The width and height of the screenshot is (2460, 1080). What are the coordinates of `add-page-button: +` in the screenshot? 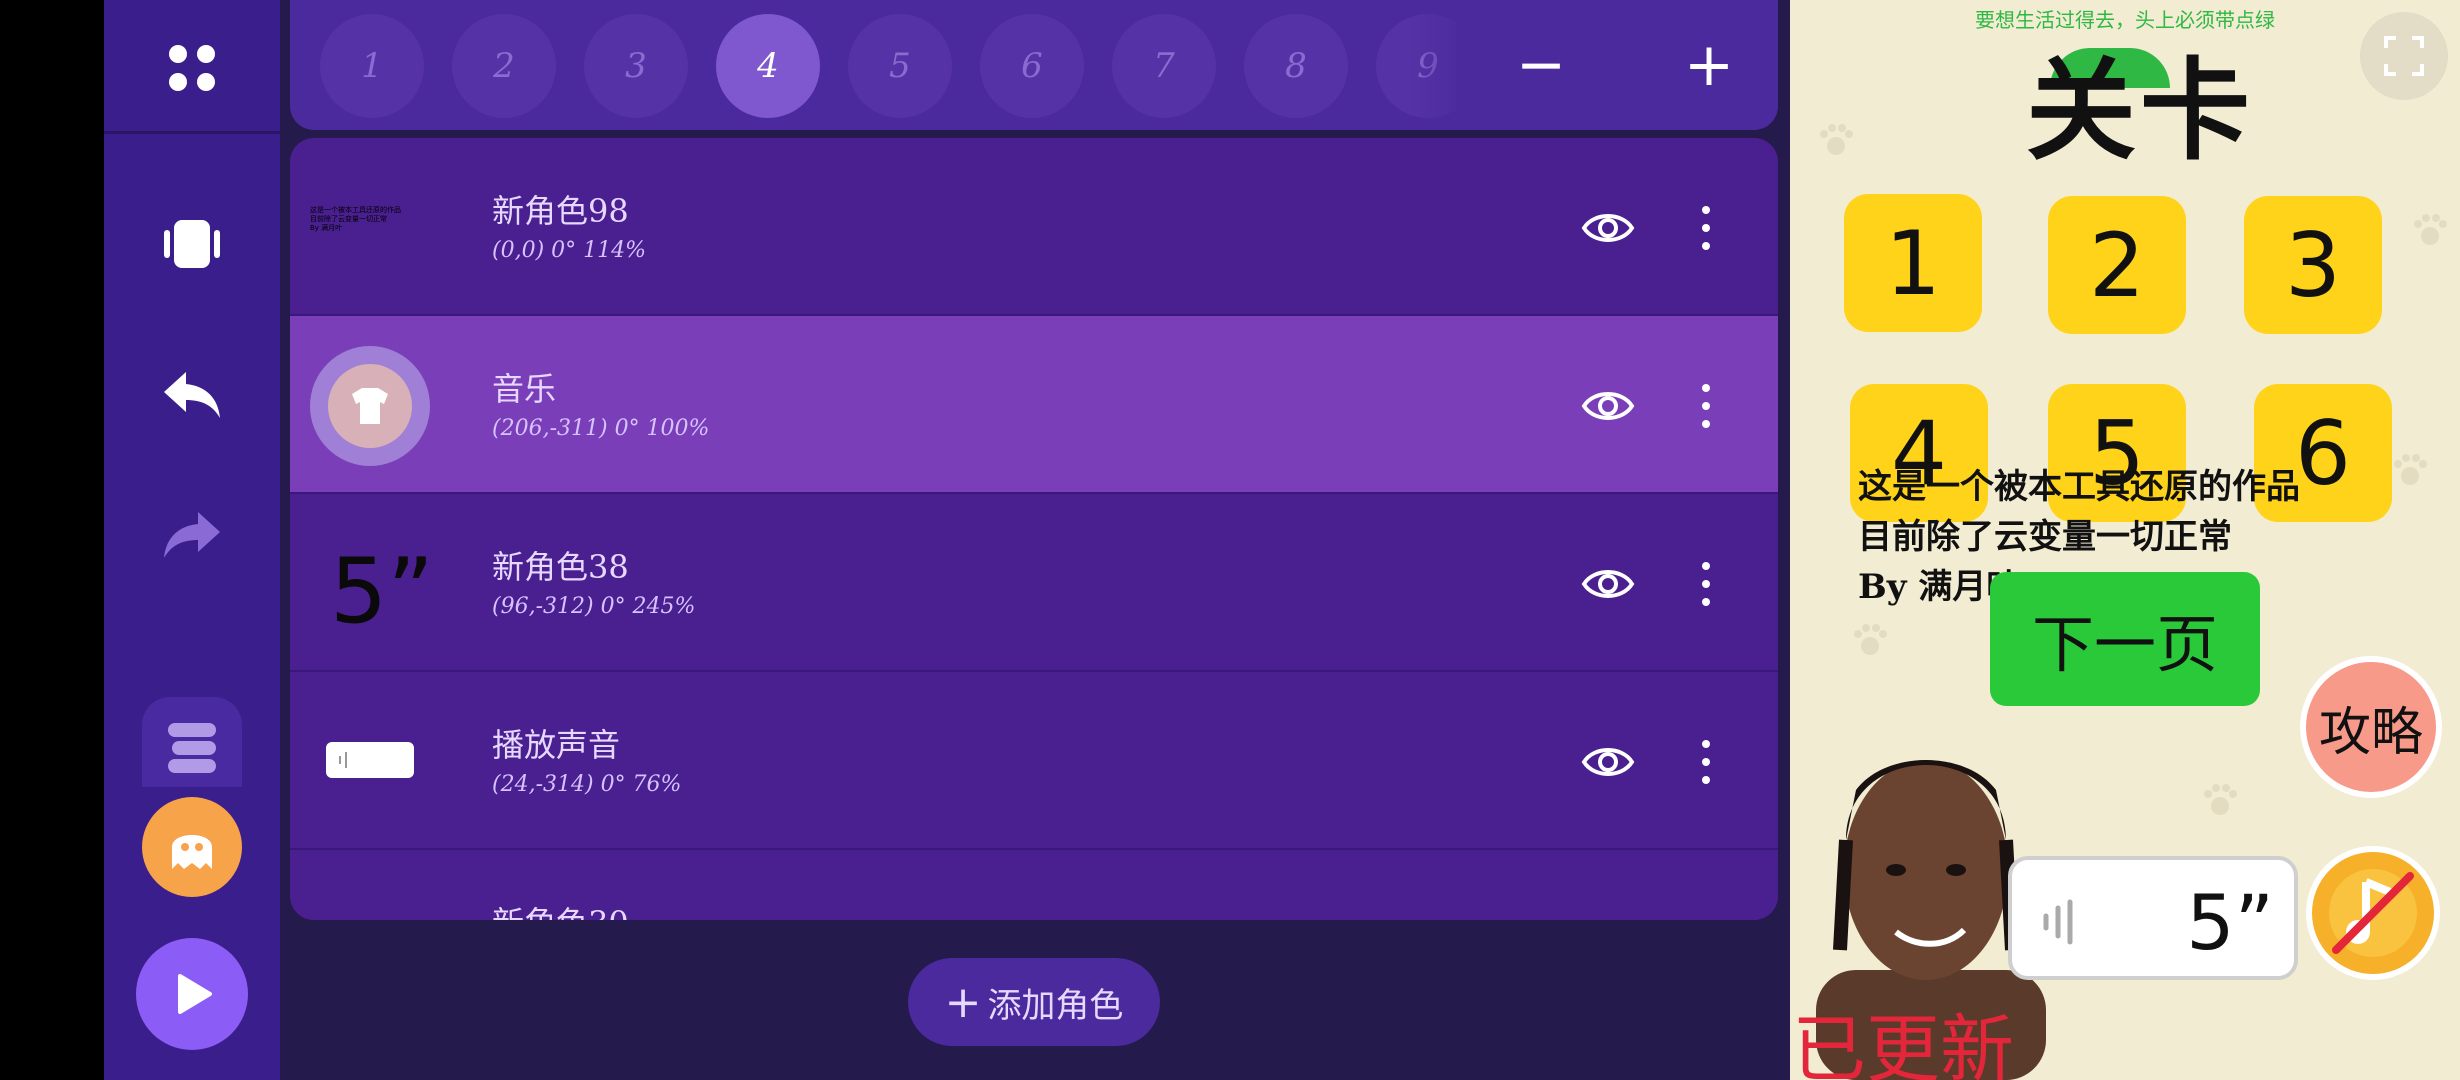 It's located at (1709, 65).